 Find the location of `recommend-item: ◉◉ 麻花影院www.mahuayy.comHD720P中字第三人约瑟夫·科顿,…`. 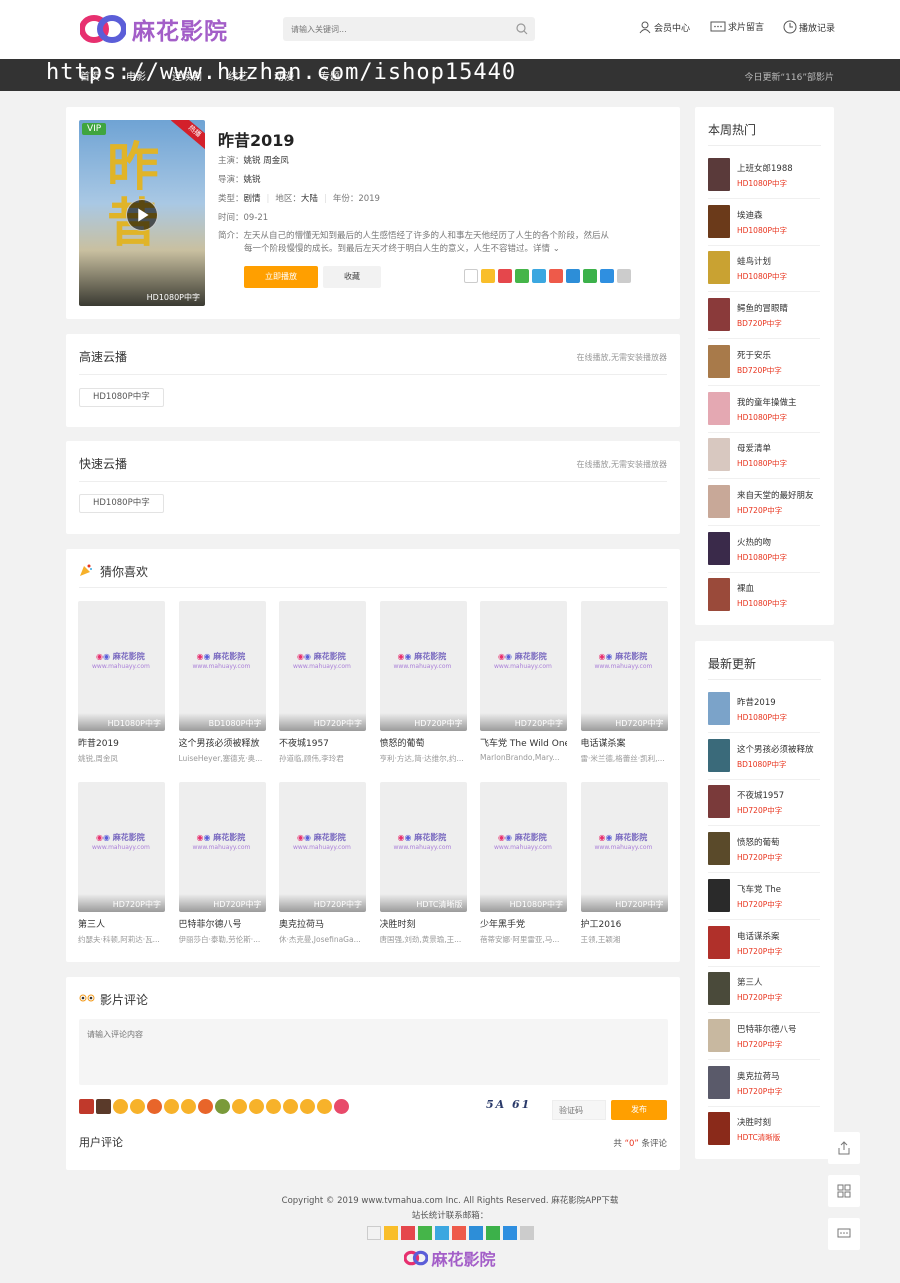

recommend-item: ◉◉ 麻花影院www.mahuayy.comHD720P中字第三人约瑟夫·科顿,… is located at coordinates (121, 863).